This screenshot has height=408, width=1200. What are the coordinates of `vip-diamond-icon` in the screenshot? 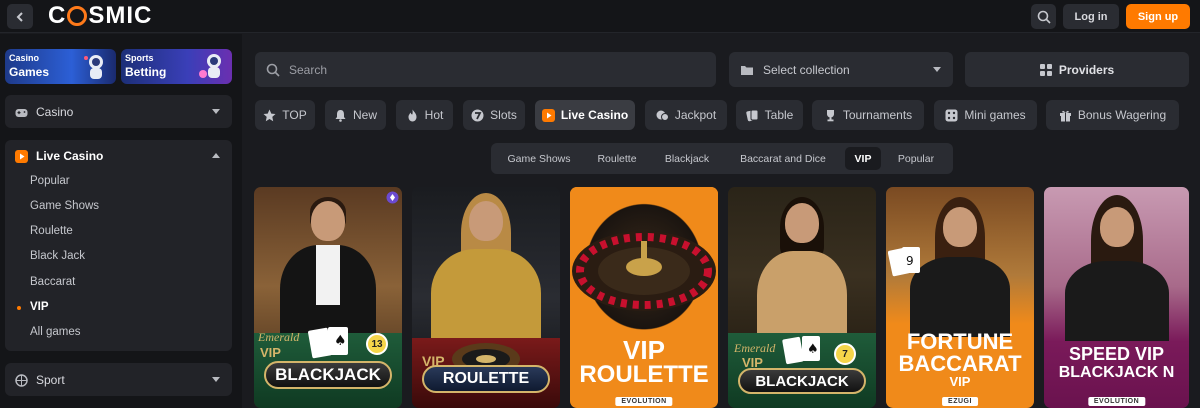 It's located at (392, 197).